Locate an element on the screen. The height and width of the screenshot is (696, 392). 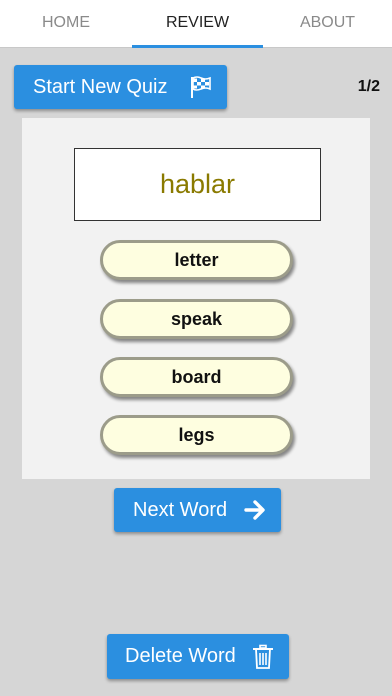
next-word-button: Next Word is located at coordinates (197, 510).